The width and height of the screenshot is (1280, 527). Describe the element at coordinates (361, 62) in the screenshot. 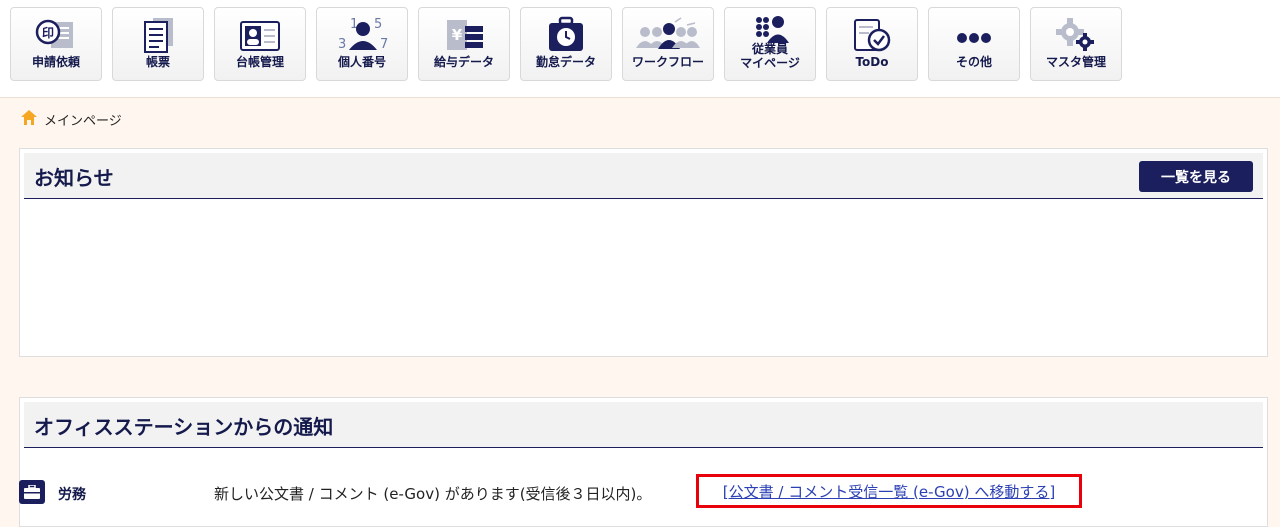

I see `nav-label: 個人番号` at that location.